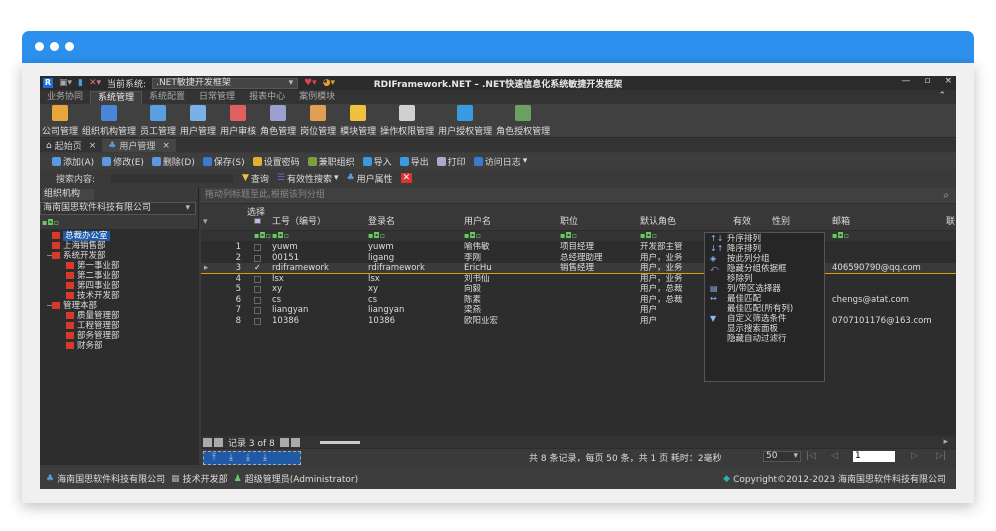  What do you see at coordinates (578, 321) in the screenshot?
I see `table-row: 8 10386 10386 欧阳业宏 用户 0707101176@163.com` at bounding box center [578, 321].